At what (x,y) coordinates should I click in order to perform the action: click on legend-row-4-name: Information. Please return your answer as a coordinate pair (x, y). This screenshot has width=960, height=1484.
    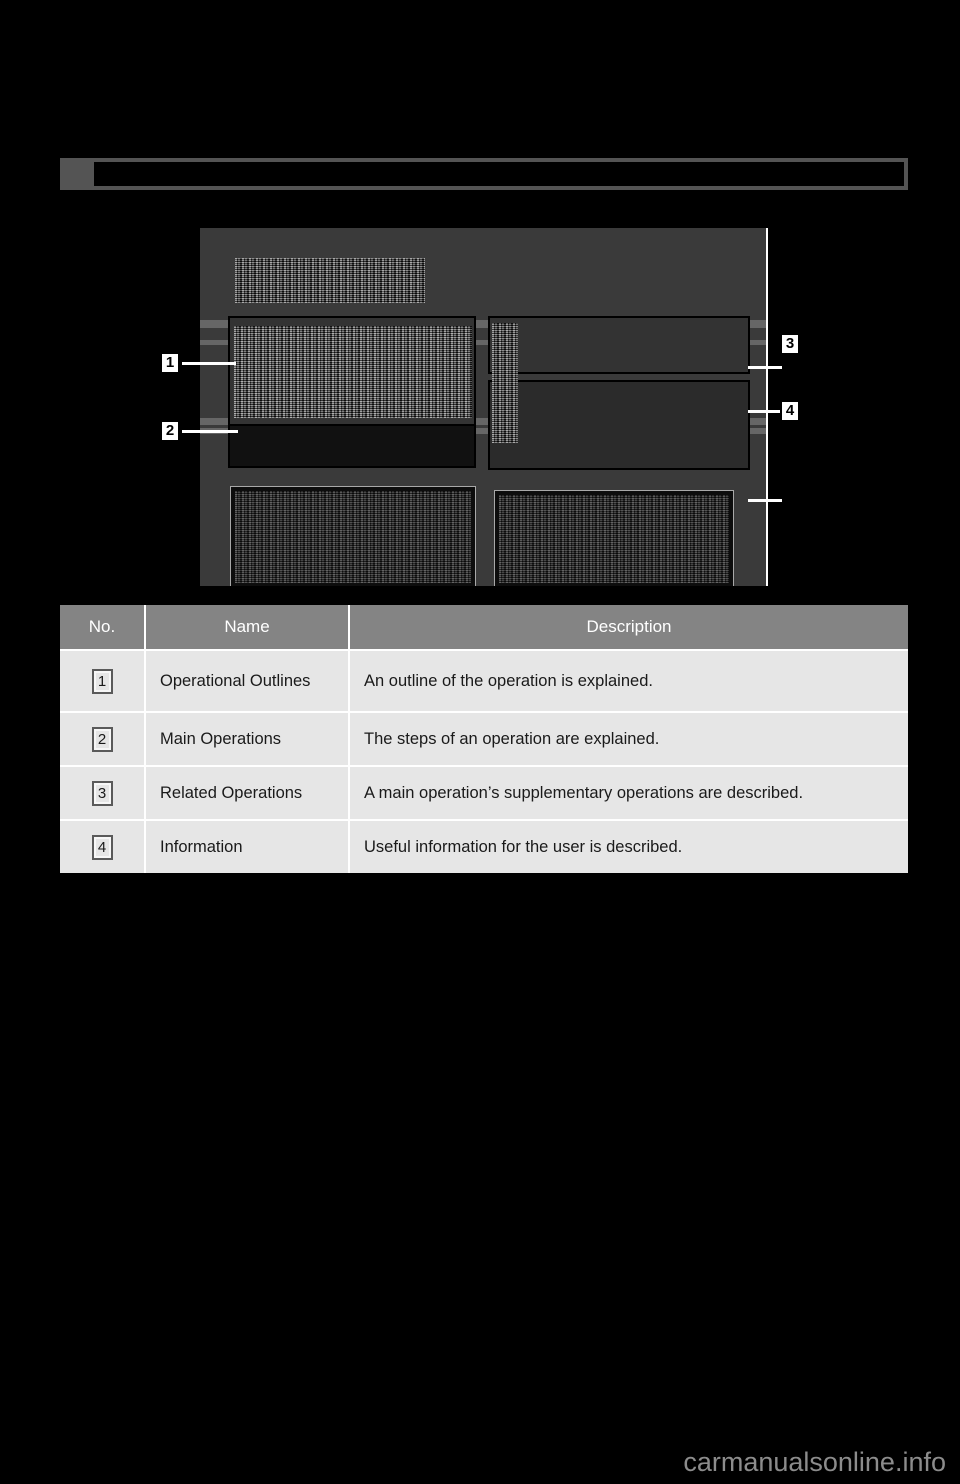
    Looking at the image, I should click on (247, 846).